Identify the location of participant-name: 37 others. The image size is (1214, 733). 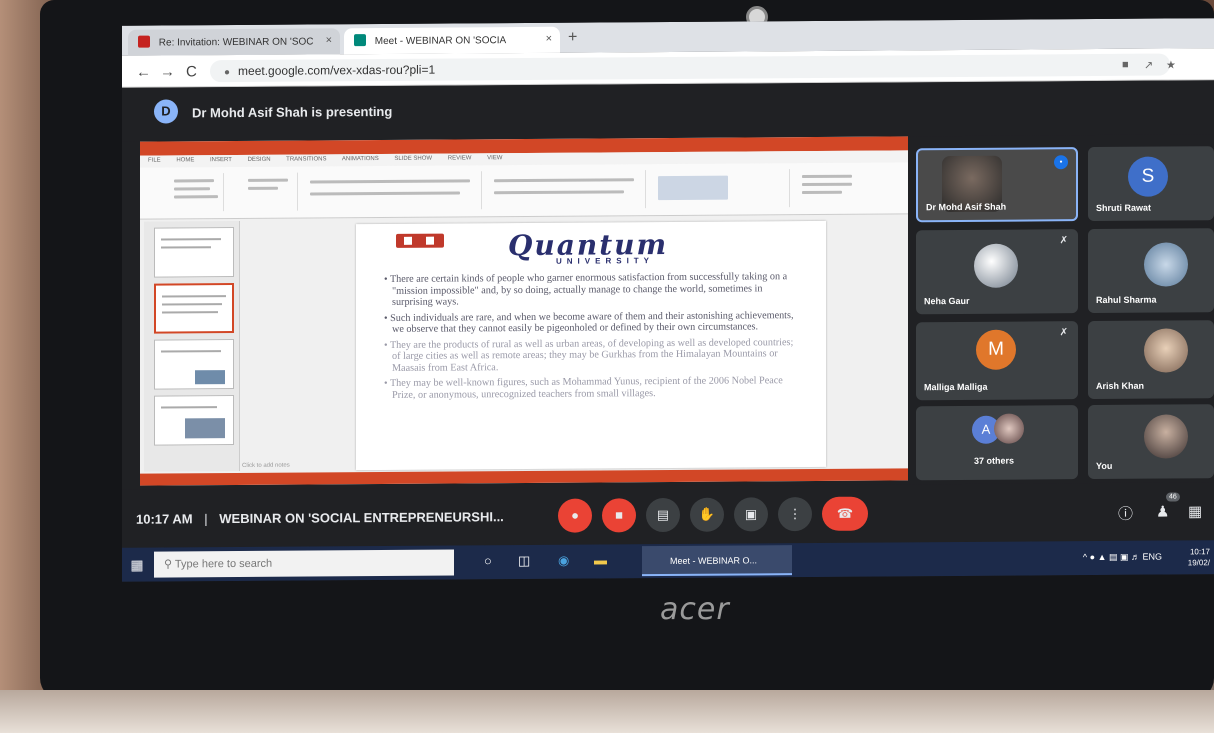
(994, 460).